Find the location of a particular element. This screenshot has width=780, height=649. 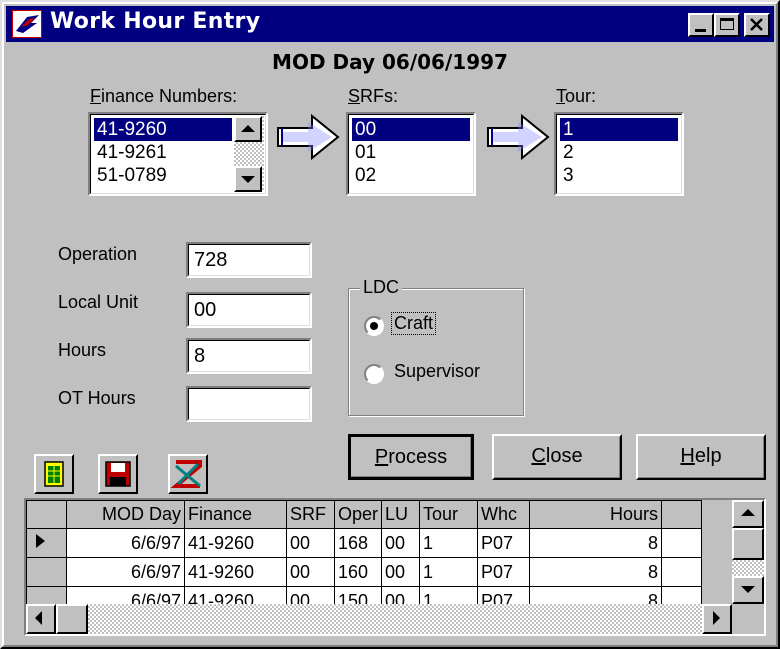

table-row: 6/6/97 41-9260 00 160 00 1 P07 8 is located at coordinates (364, 572).